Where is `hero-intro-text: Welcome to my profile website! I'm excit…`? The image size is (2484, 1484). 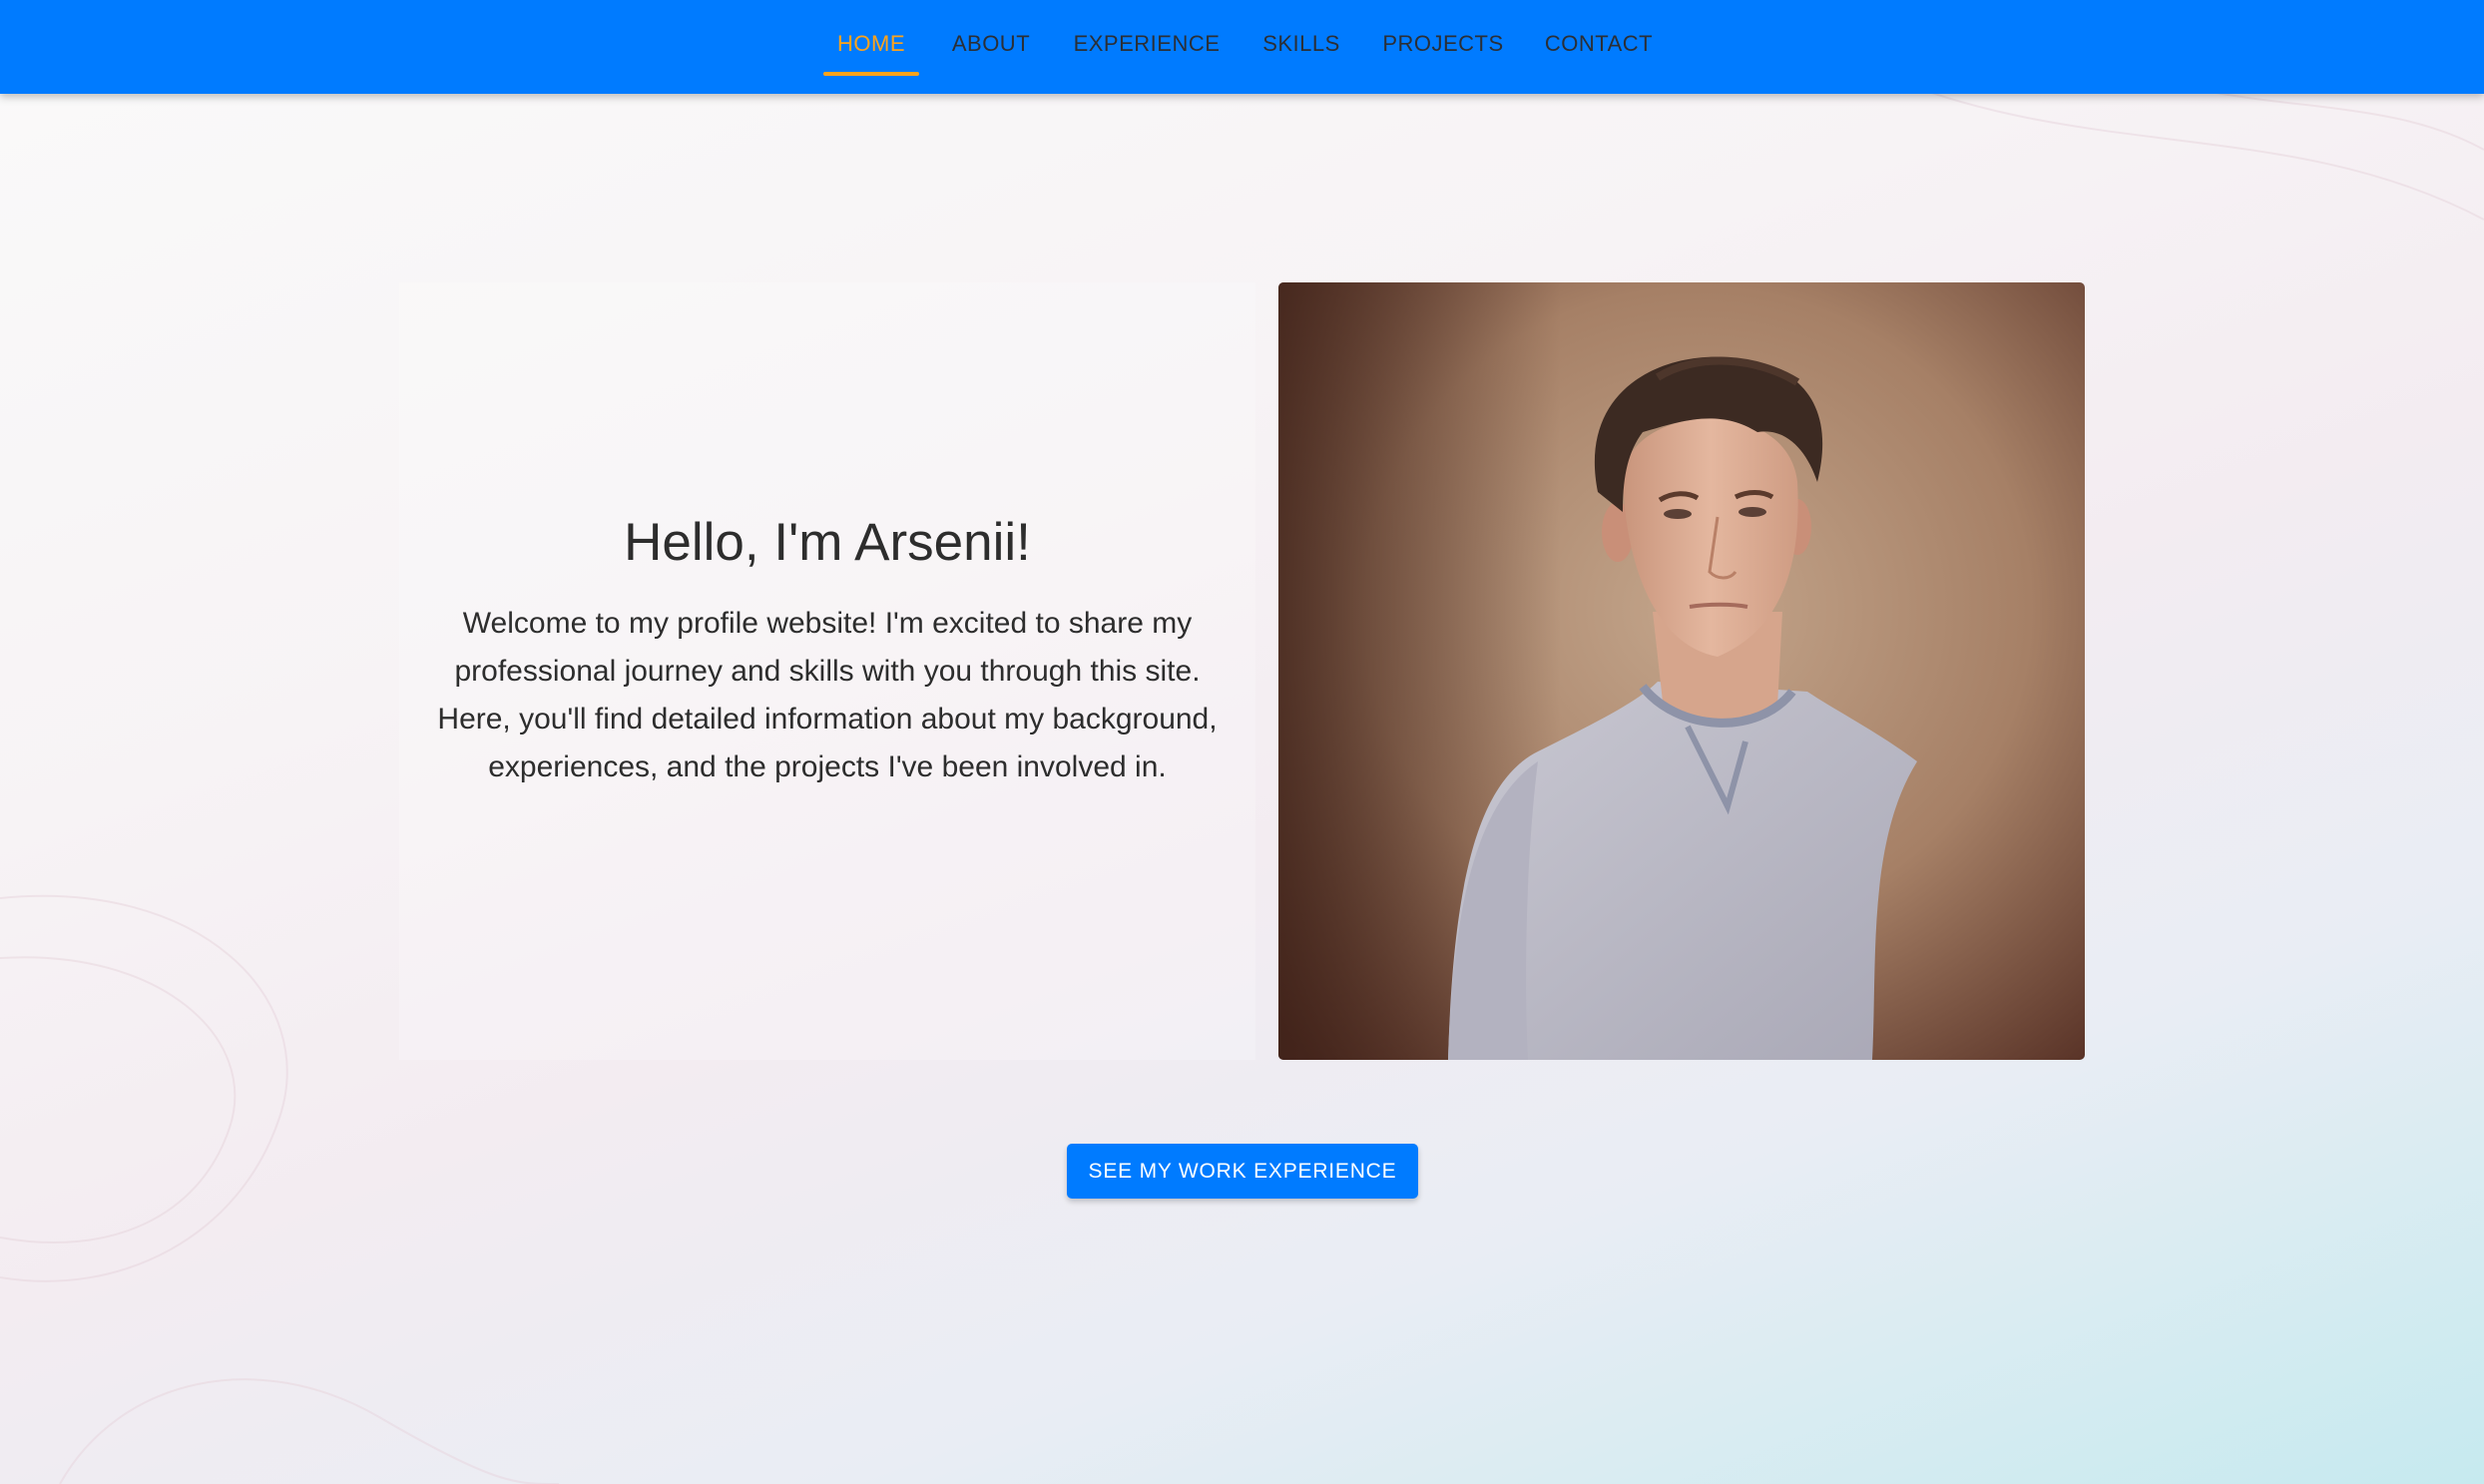 hero-intro-text: Welcome to my profile website! I'm excit… is located at coordinates (827, 695).